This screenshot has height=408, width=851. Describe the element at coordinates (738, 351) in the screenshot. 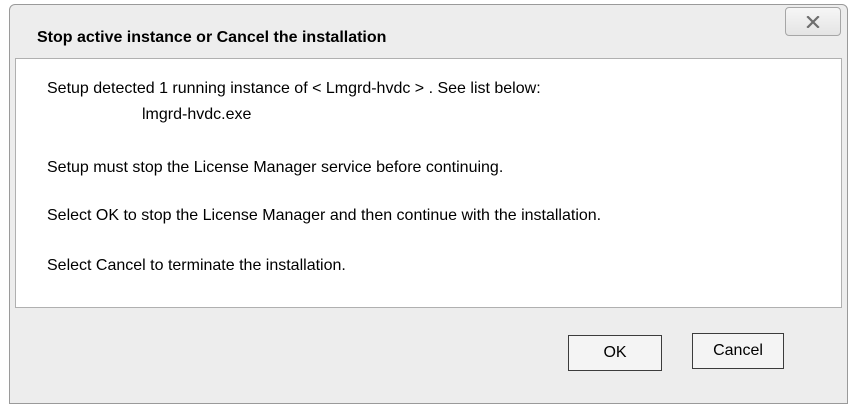

I see `cancel-button: Cancel` at that location.